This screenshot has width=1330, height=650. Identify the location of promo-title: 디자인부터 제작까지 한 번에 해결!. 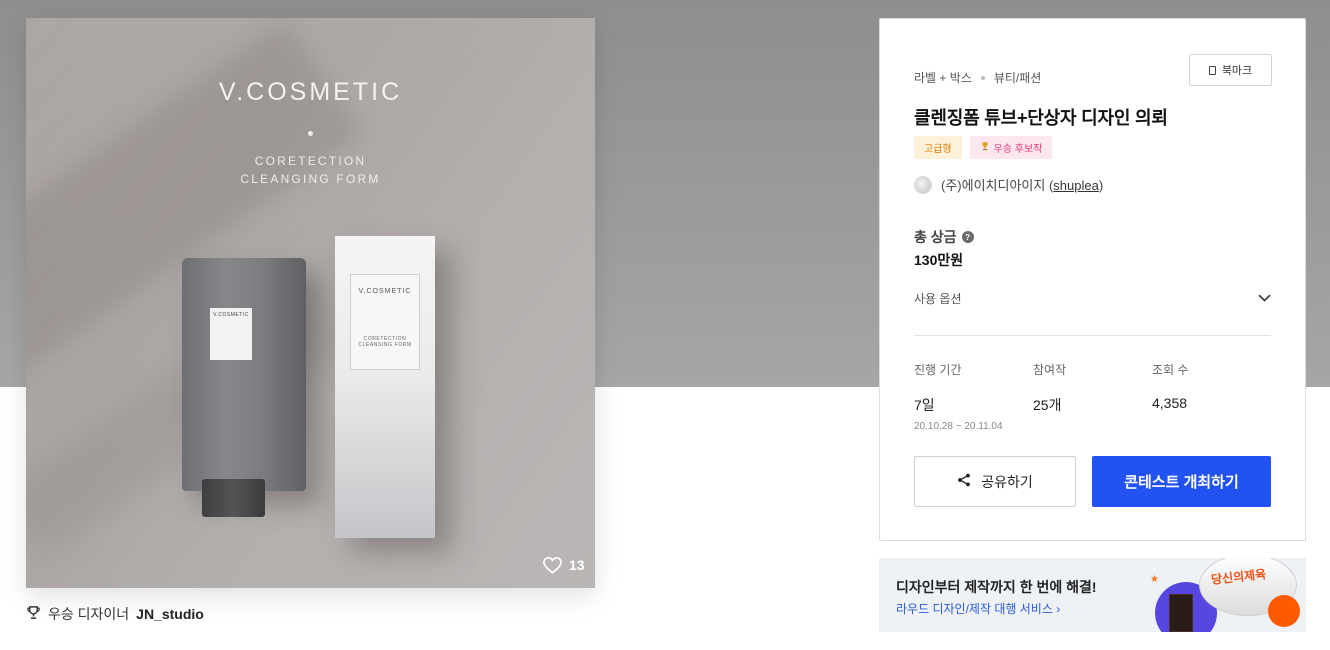
(996, 587).